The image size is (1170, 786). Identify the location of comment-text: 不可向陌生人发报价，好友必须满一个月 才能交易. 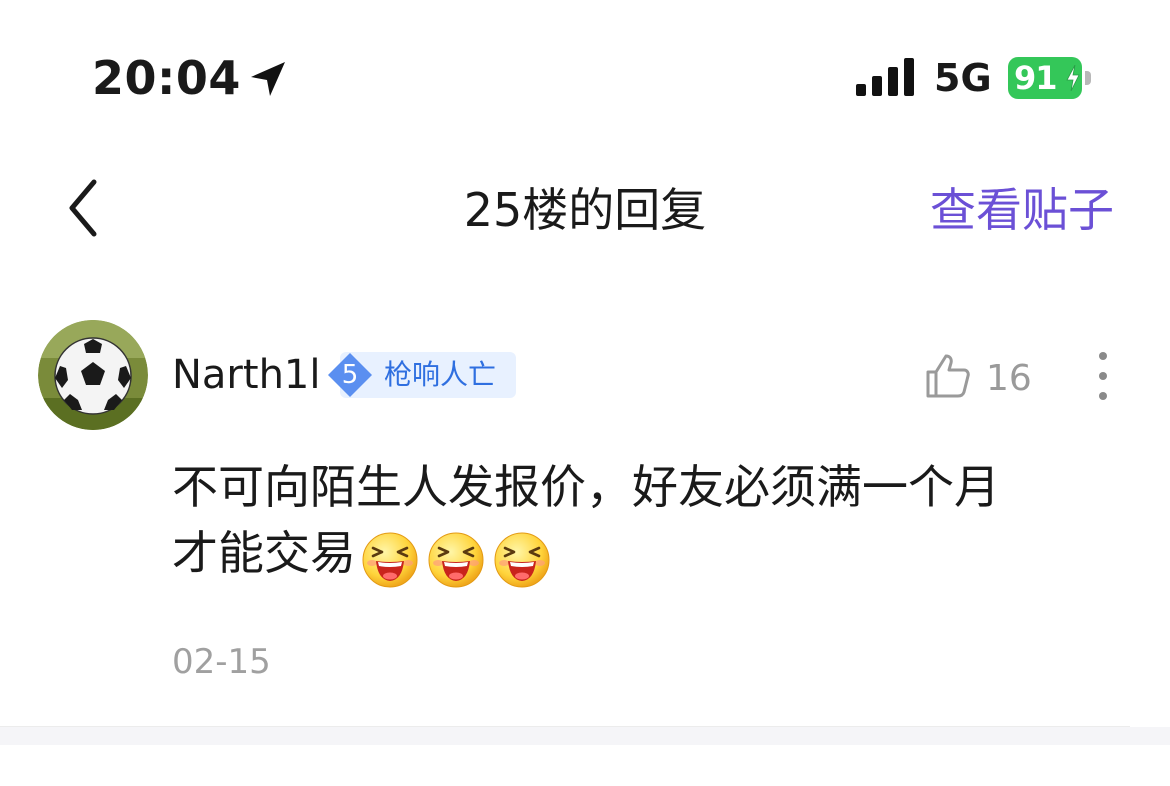
(637, 522).